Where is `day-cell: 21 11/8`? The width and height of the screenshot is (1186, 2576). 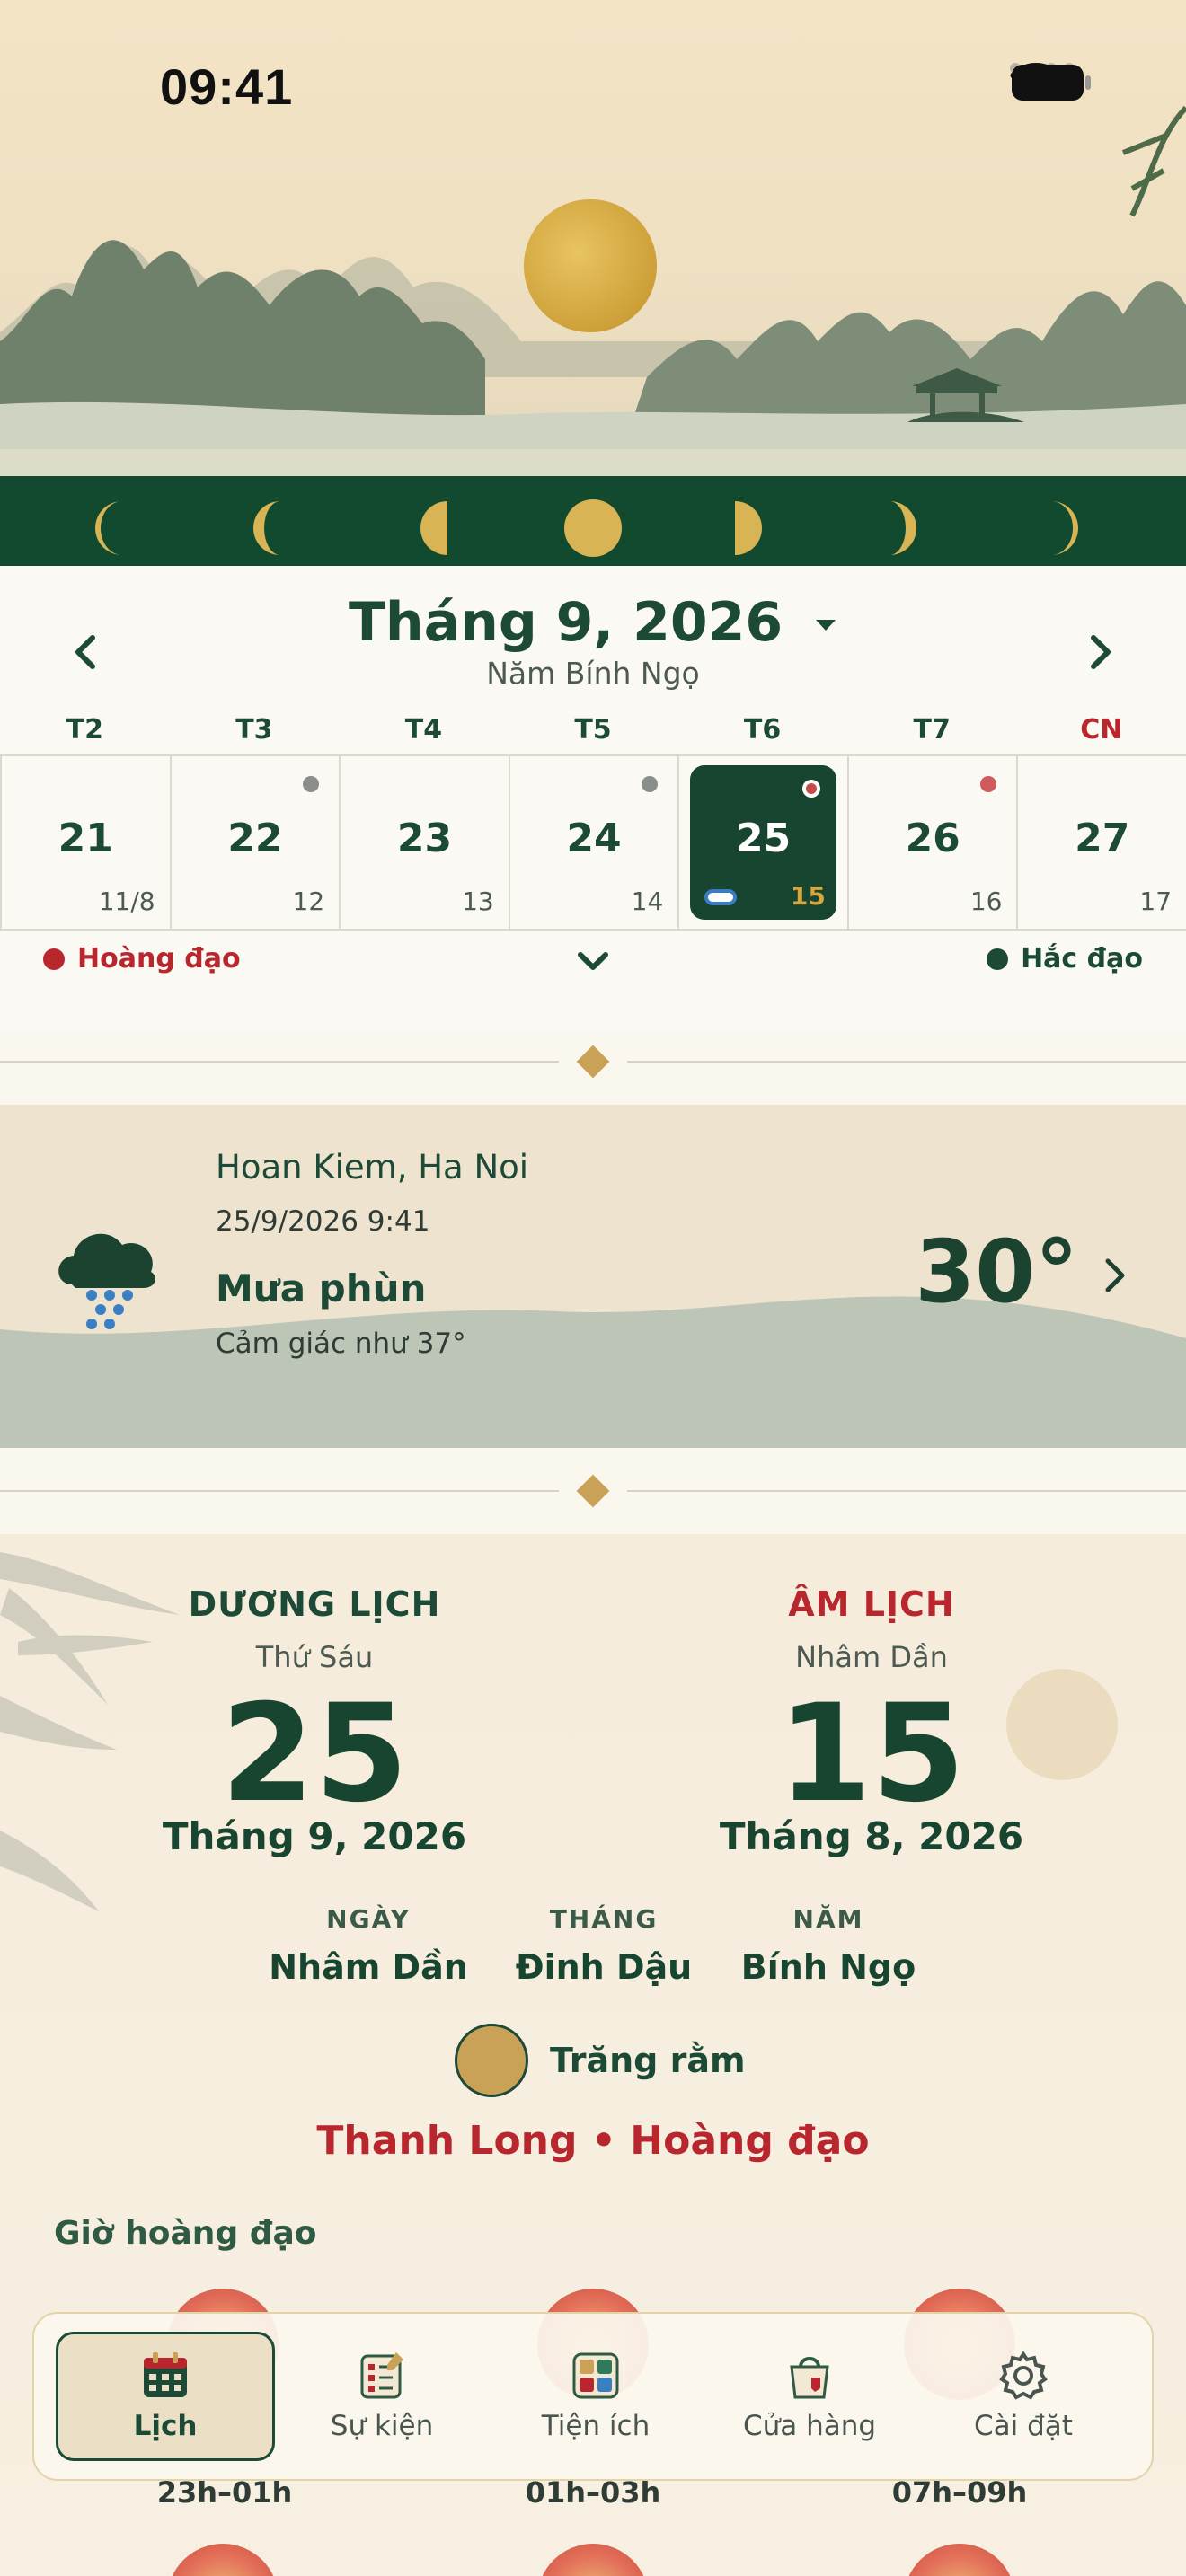 day-cell: 21 11/8 is located at coordinates (86, 842).